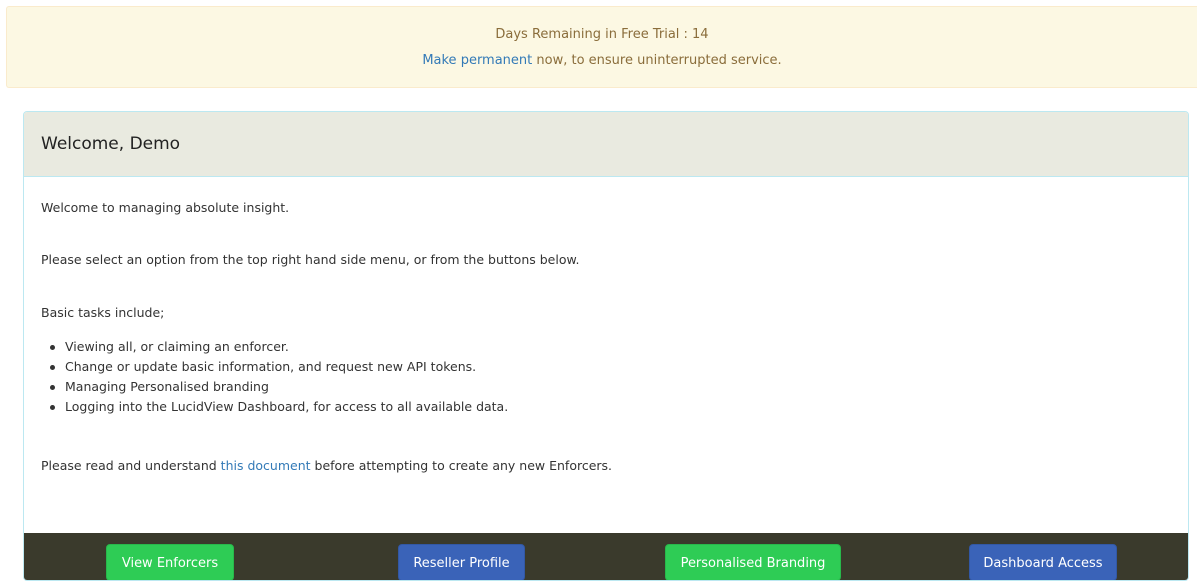 The image size is (1197, 581). What do you see at coordinates (477, 60) in the screenshot?
I see `make-permanent-link: Make permanent` at bounding box center [477, 60].